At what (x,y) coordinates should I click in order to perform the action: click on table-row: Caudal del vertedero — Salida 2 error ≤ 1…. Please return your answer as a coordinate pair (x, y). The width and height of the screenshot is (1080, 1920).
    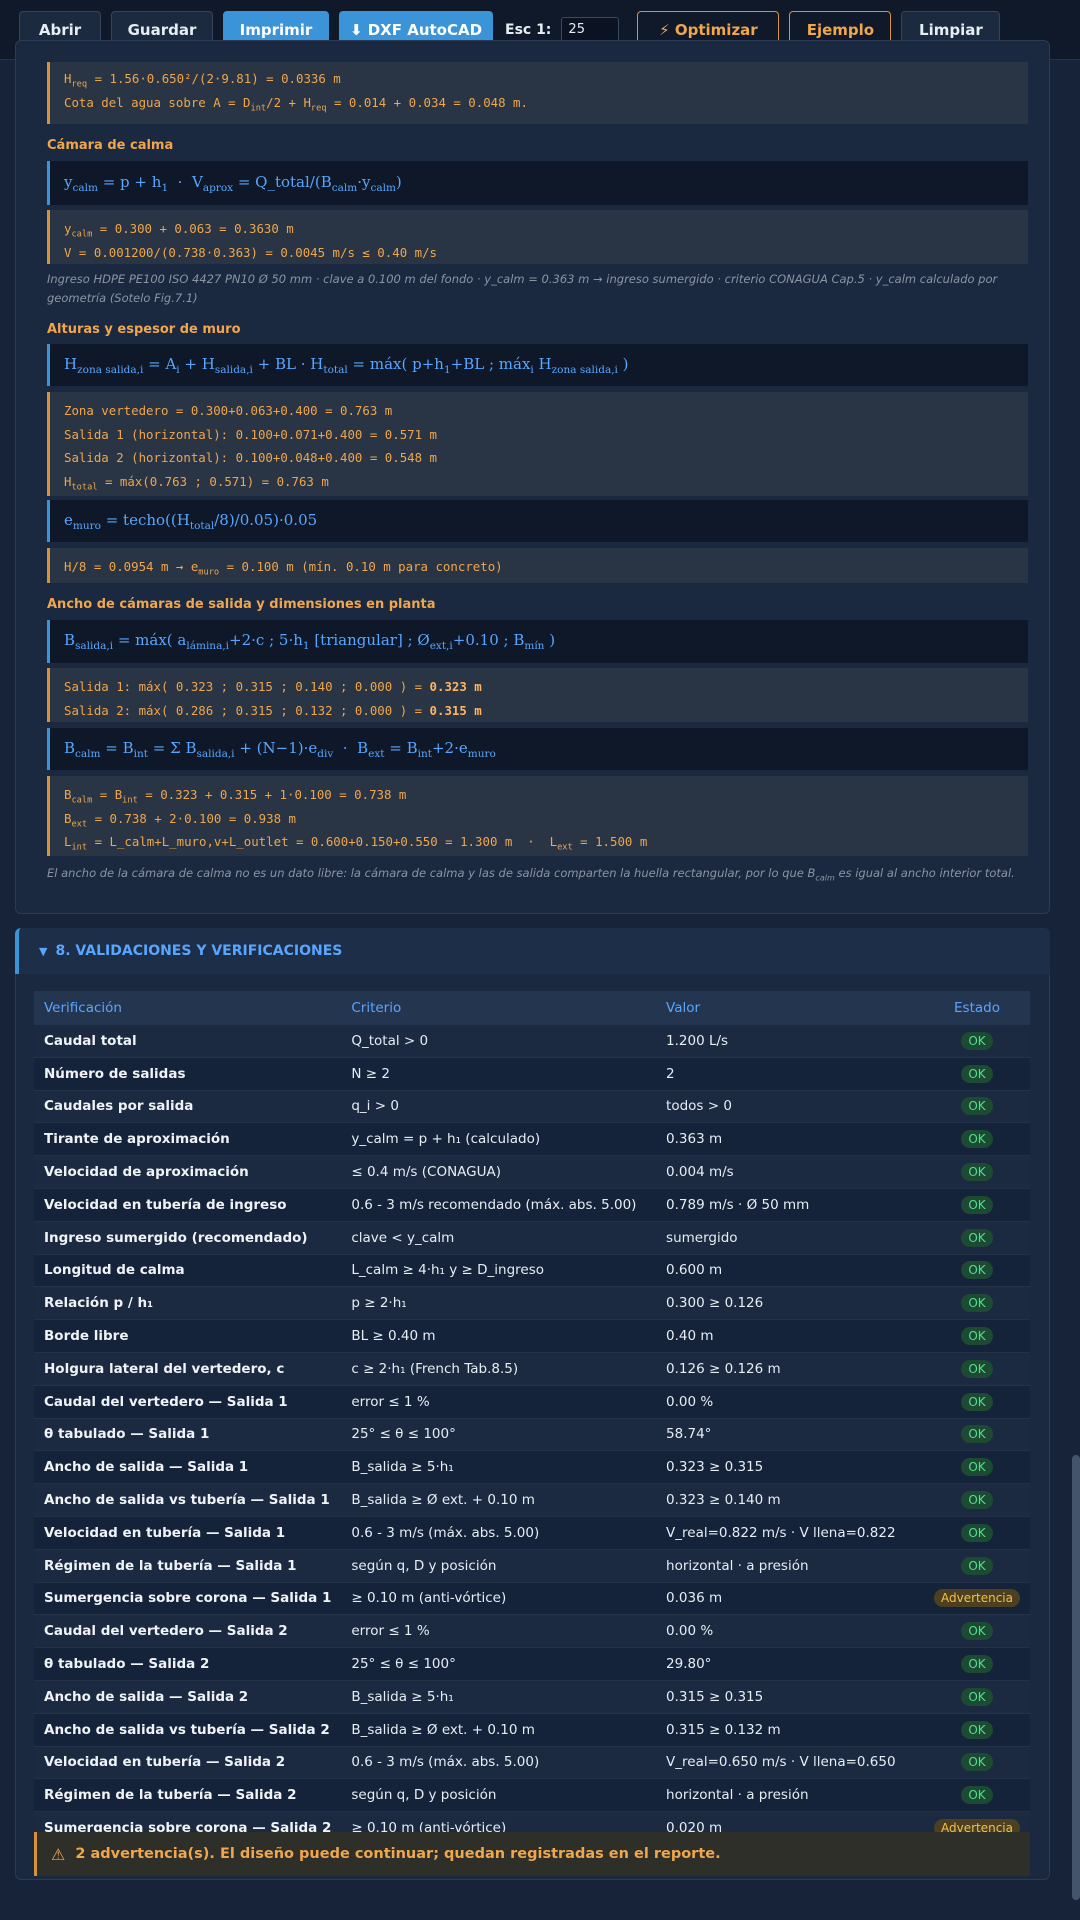
    Looking at the image, I should click on (532, 1631).